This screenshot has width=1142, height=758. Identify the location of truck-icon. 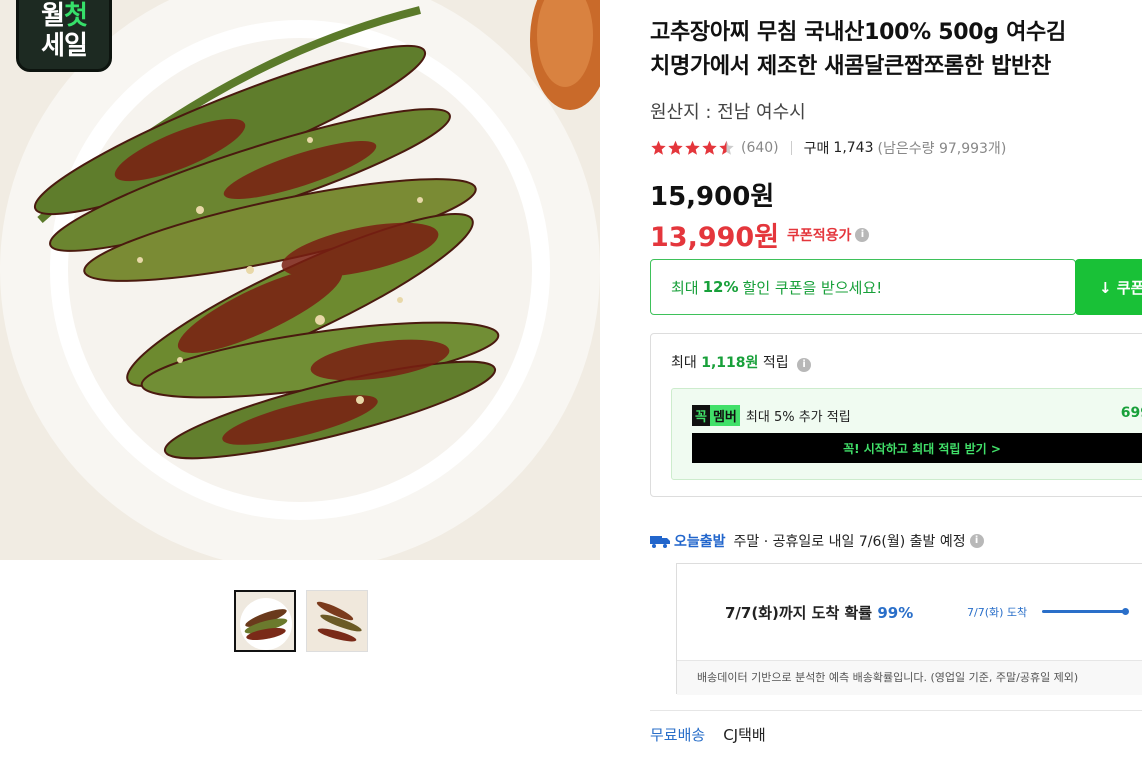
(660, 542).